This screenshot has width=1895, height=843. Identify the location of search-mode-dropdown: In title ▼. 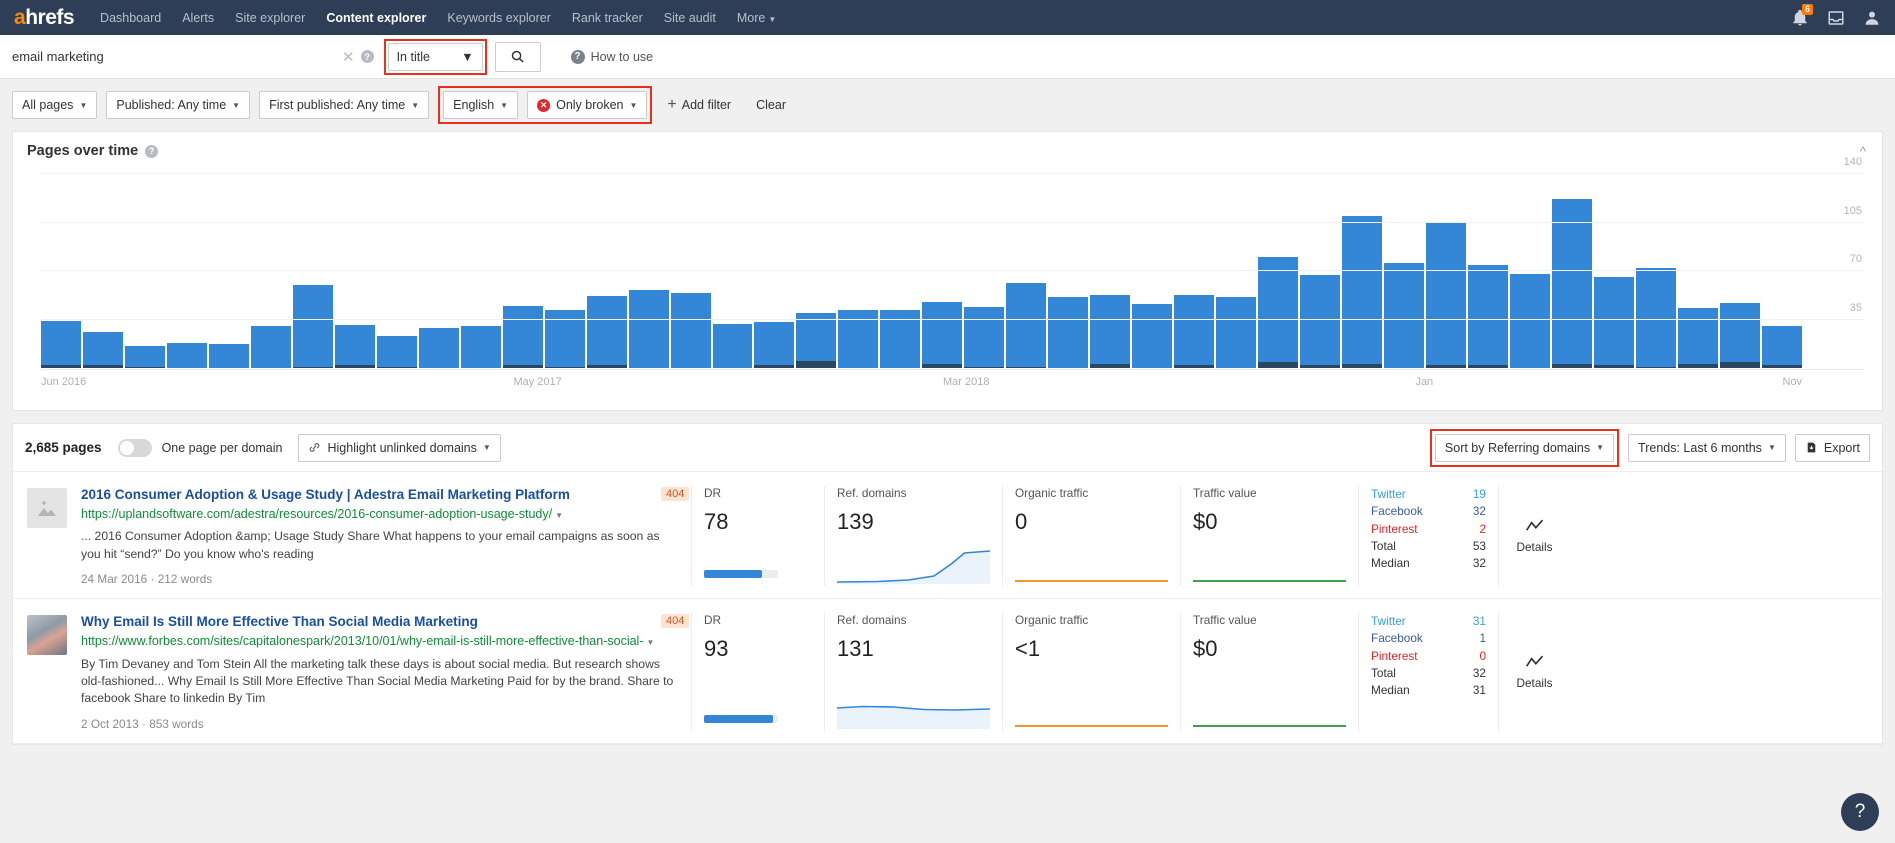
(435, 56).